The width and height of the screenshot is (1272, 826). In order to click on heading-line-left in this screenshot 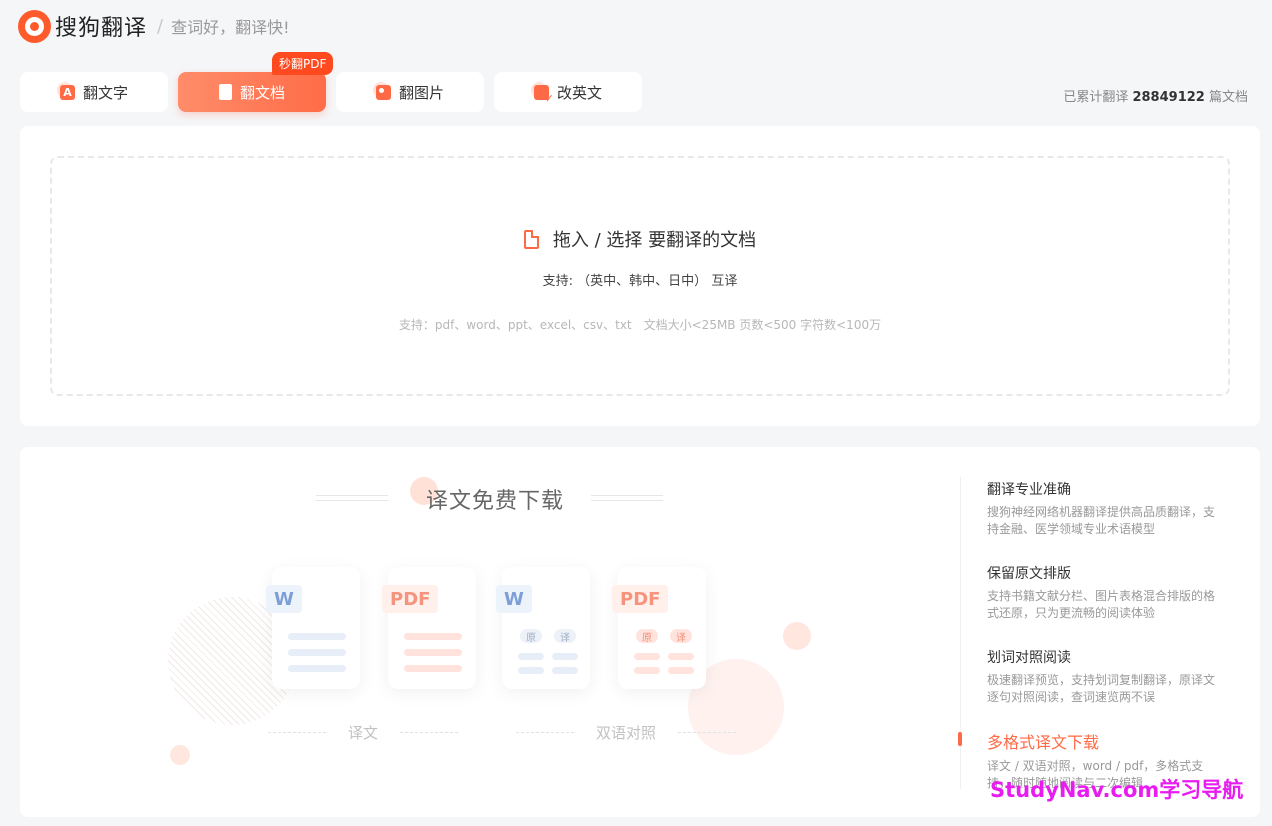, I will do `click(352, 498)`.